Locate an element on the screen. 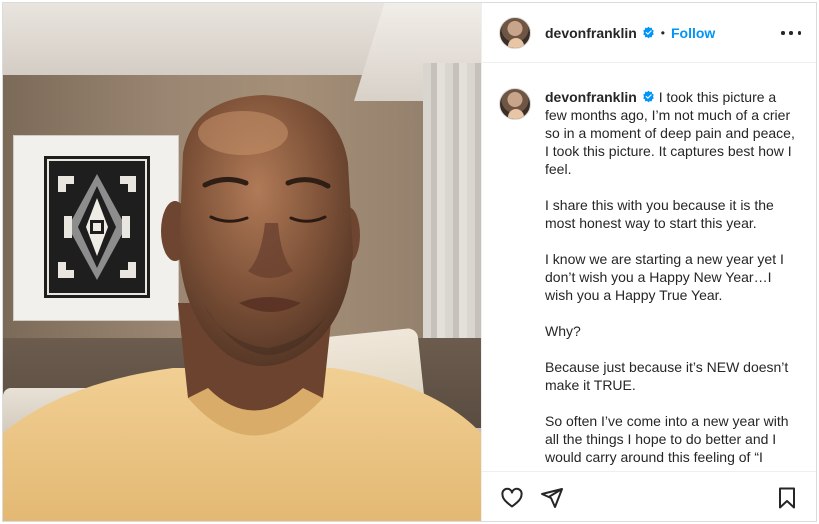 This screenshot has width=819, height=524. author-username: devonfranklin is located at coordinates (591, 33).